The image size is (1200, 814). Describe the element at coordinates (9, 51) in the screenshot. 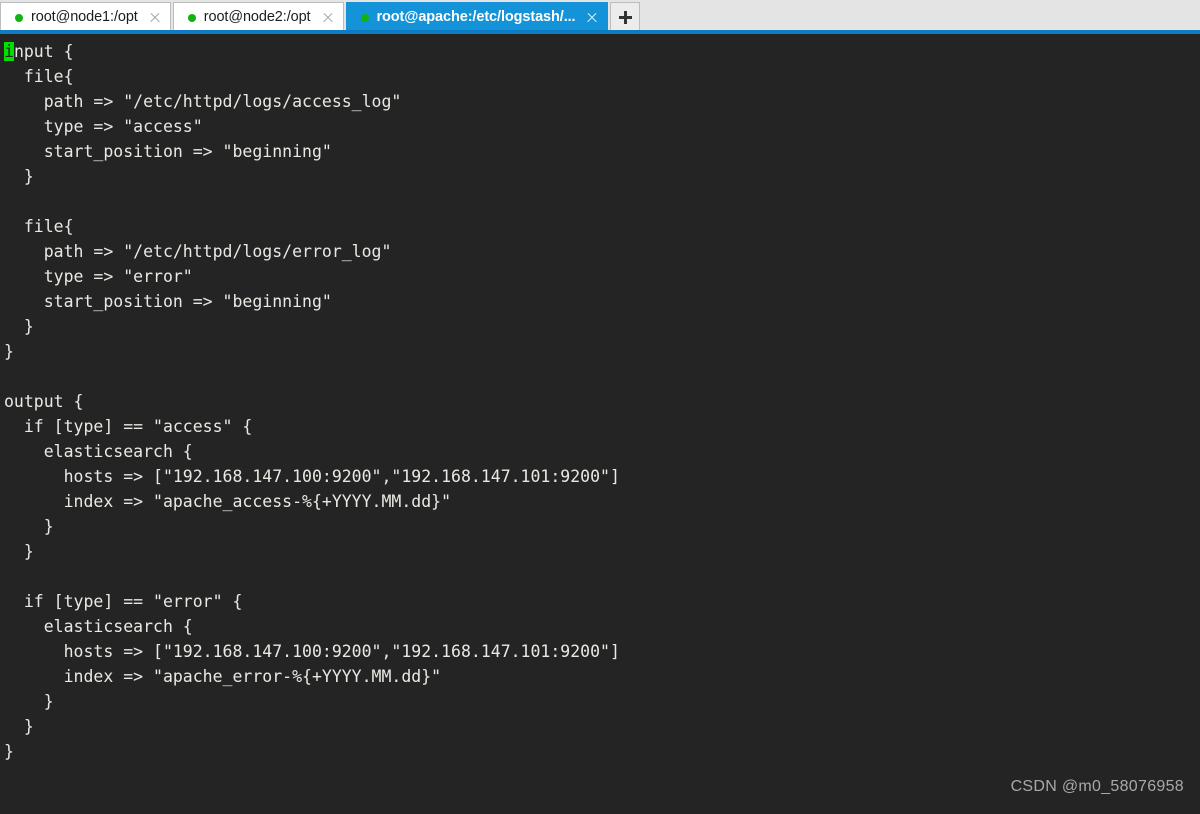

I see `terminal-cursor: i` at that location.